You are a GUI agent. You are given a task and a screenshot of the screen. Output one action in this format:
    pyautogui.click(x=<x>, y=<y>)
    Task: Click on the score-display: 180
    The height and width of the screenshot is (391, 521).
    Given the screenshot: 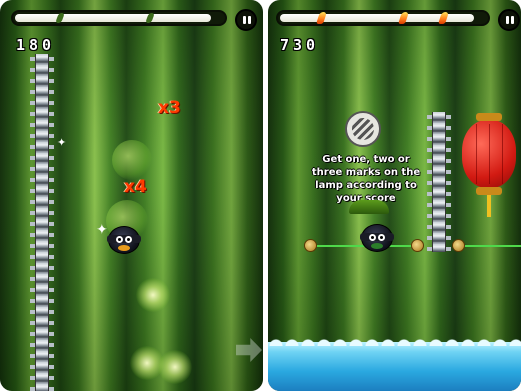 What is the action you would take?
    pyautogui.click(x=36, y=45)
    